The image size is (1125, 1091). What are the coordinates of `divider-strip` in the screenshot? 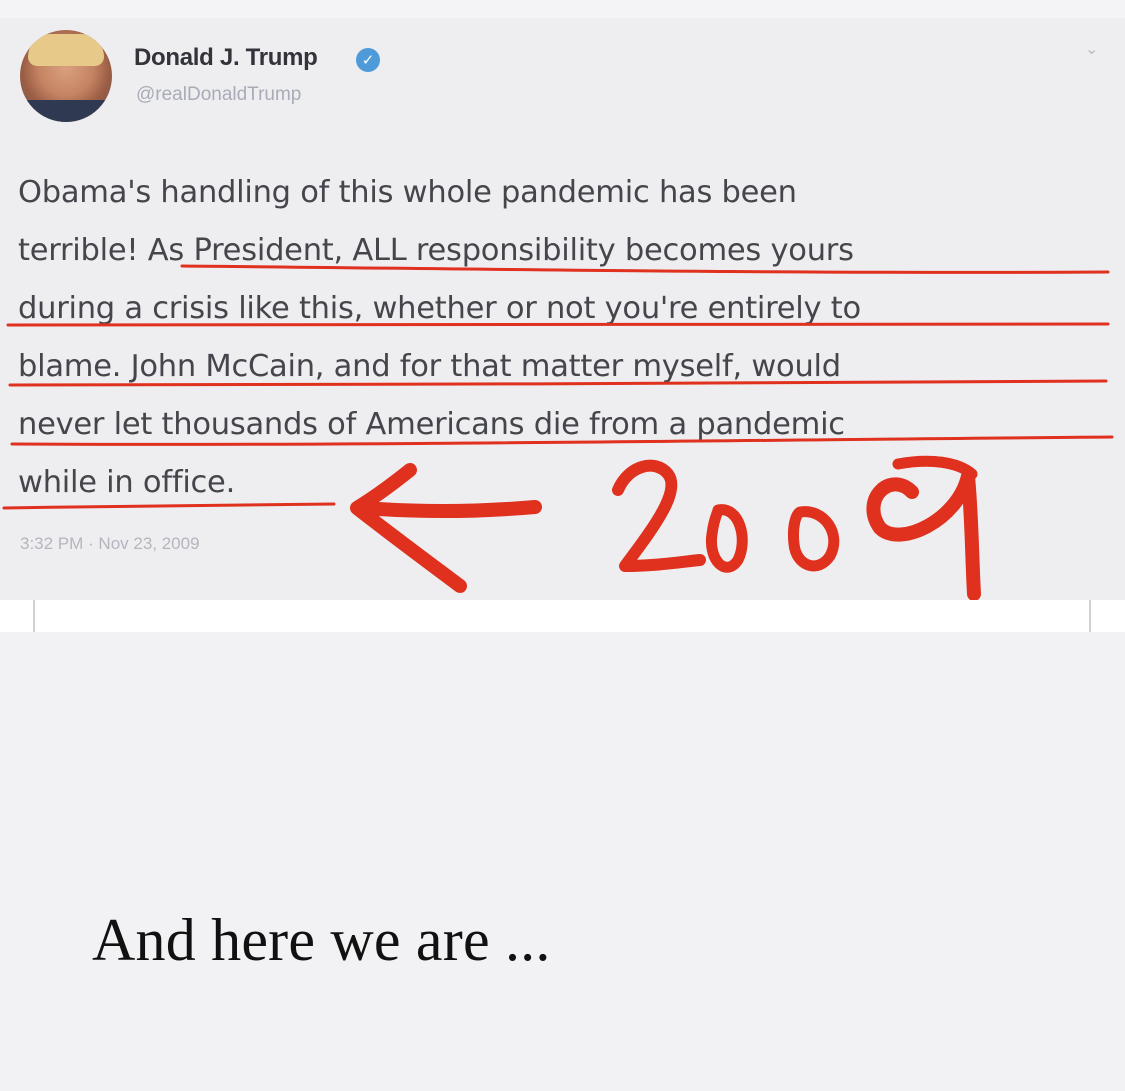 It's located at (562, 616).